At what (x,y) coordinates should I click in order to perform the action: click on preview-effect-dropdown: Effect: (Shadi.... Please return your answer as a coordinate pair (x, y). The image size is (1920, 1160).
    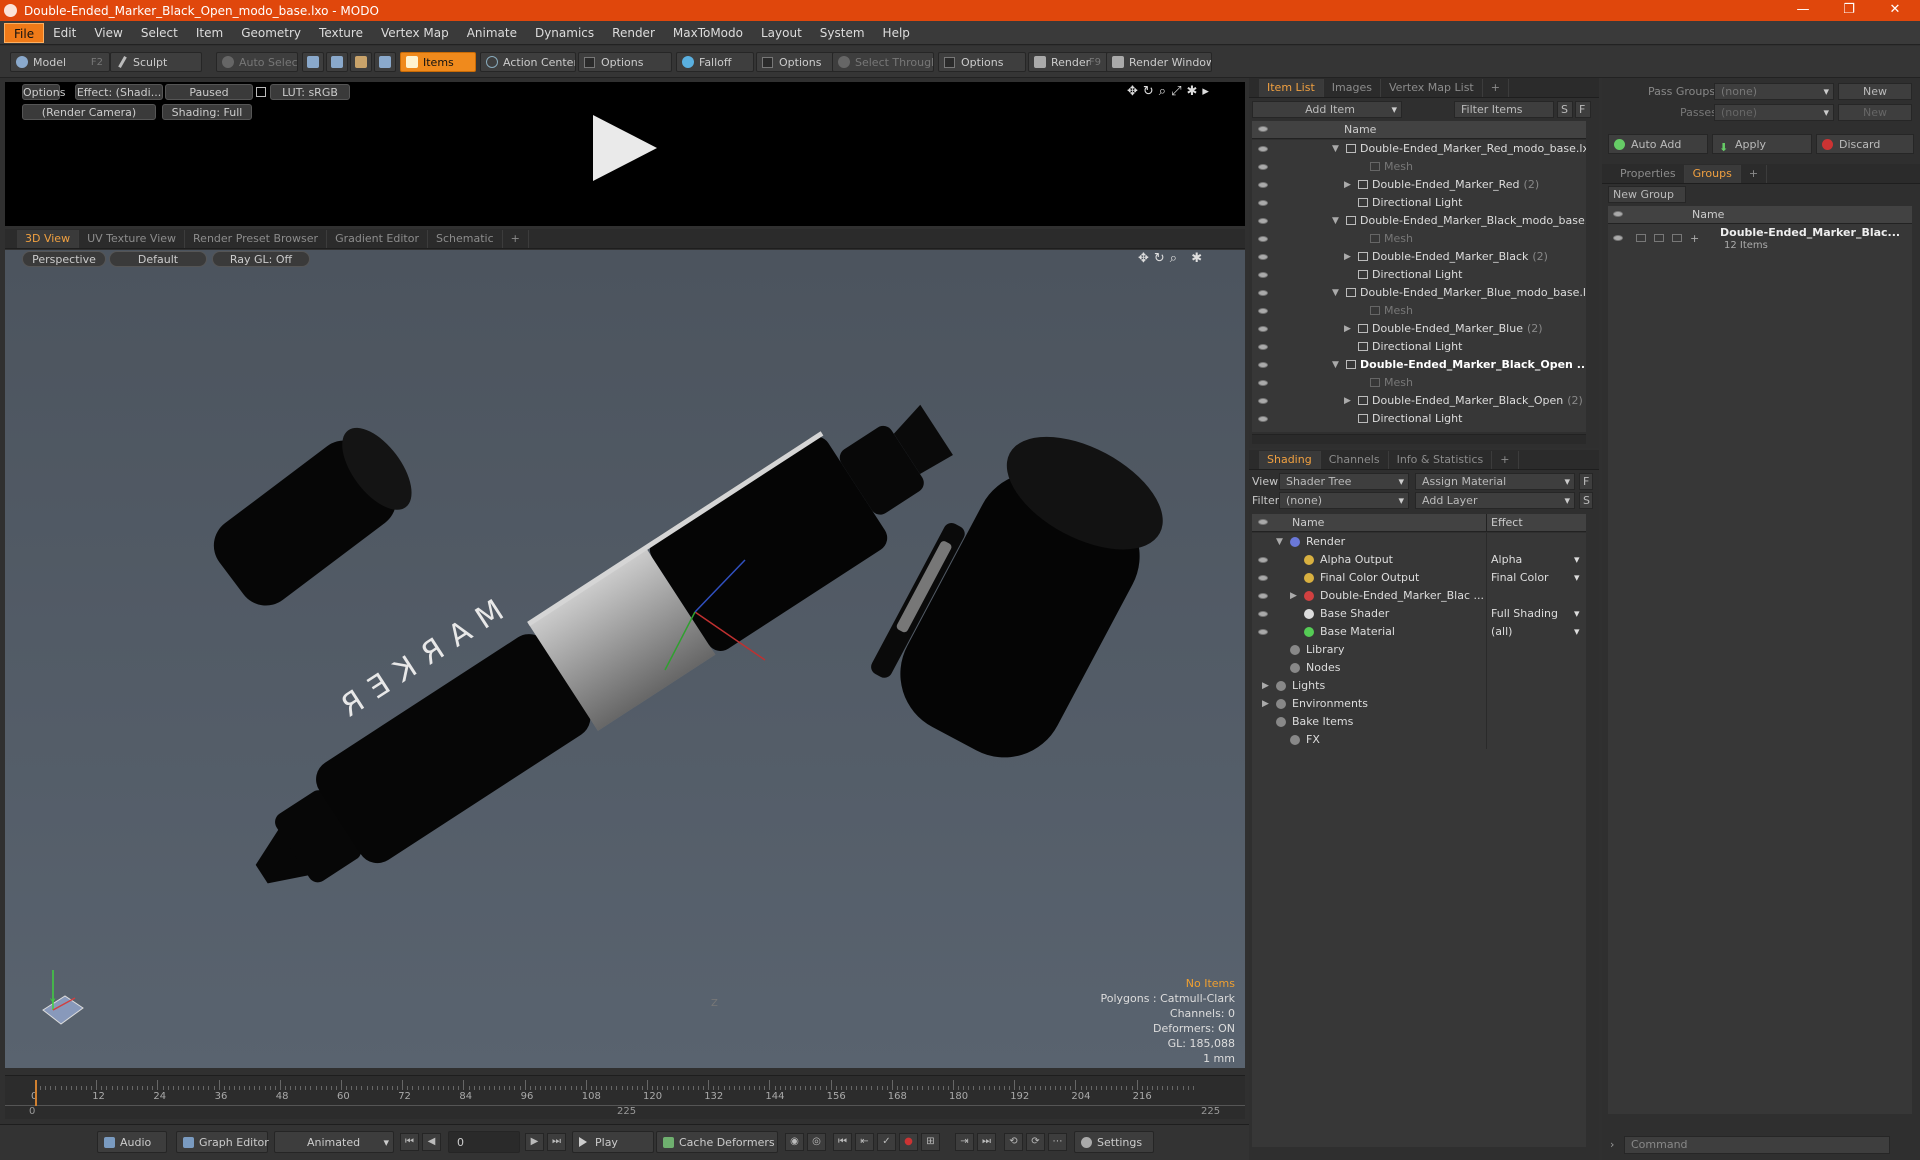
    Looking at the image, I should click on (119, 92).